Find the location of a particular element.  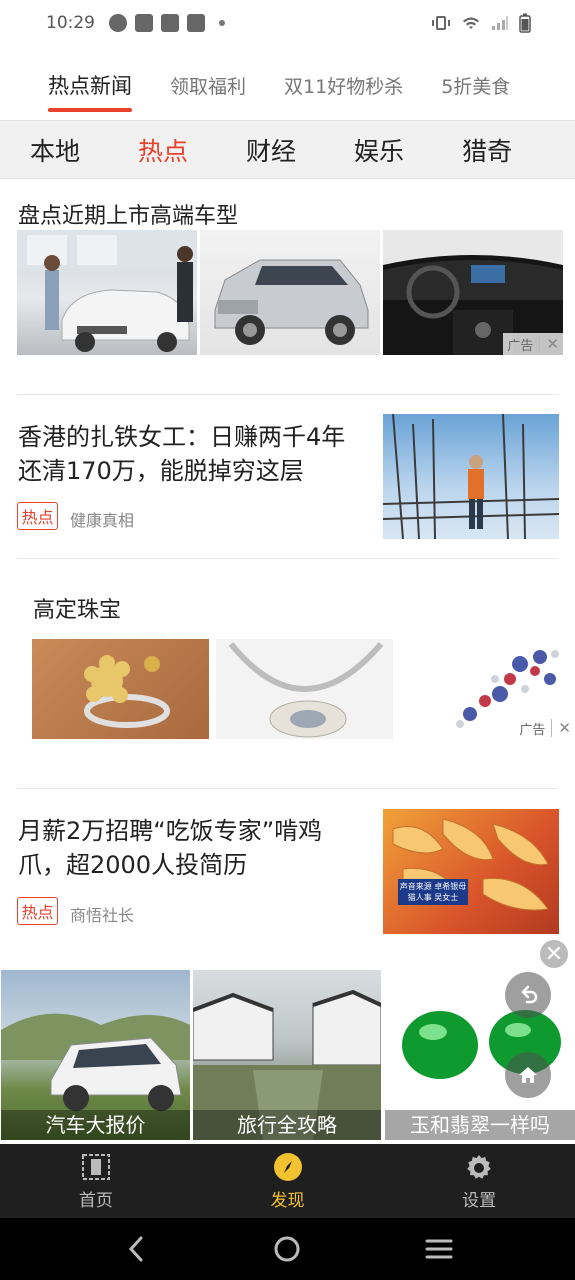

home-icon is located at coordinates (96, 1167).